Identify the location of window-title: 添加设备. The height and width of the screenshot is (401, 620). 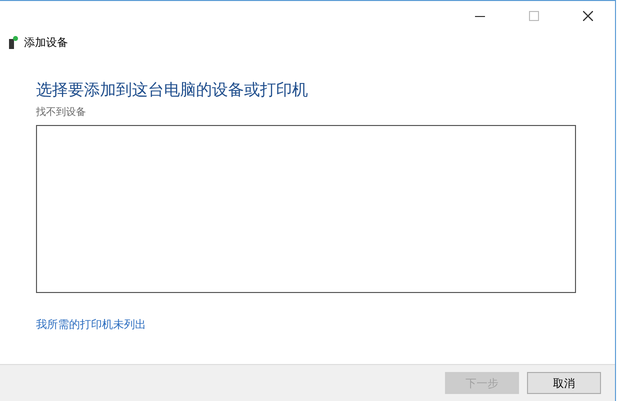
(46, 42).